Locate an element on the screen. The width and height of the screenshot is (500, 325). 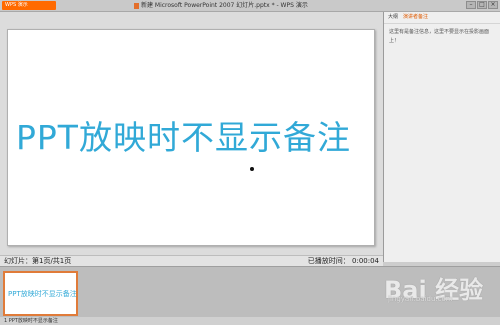
thumbnail-text: PPT放映时不显示备注 is located at coordinates (42, 294).